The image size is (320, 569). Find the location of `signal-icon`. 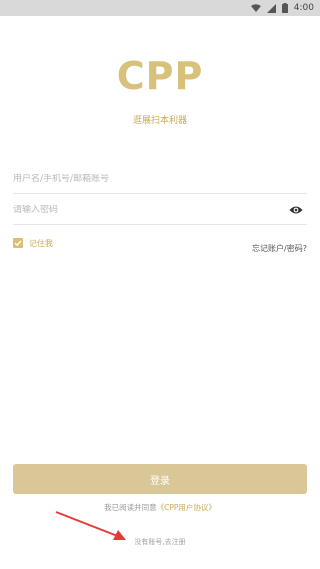

signal-icon is located at coordinates (271, 8).